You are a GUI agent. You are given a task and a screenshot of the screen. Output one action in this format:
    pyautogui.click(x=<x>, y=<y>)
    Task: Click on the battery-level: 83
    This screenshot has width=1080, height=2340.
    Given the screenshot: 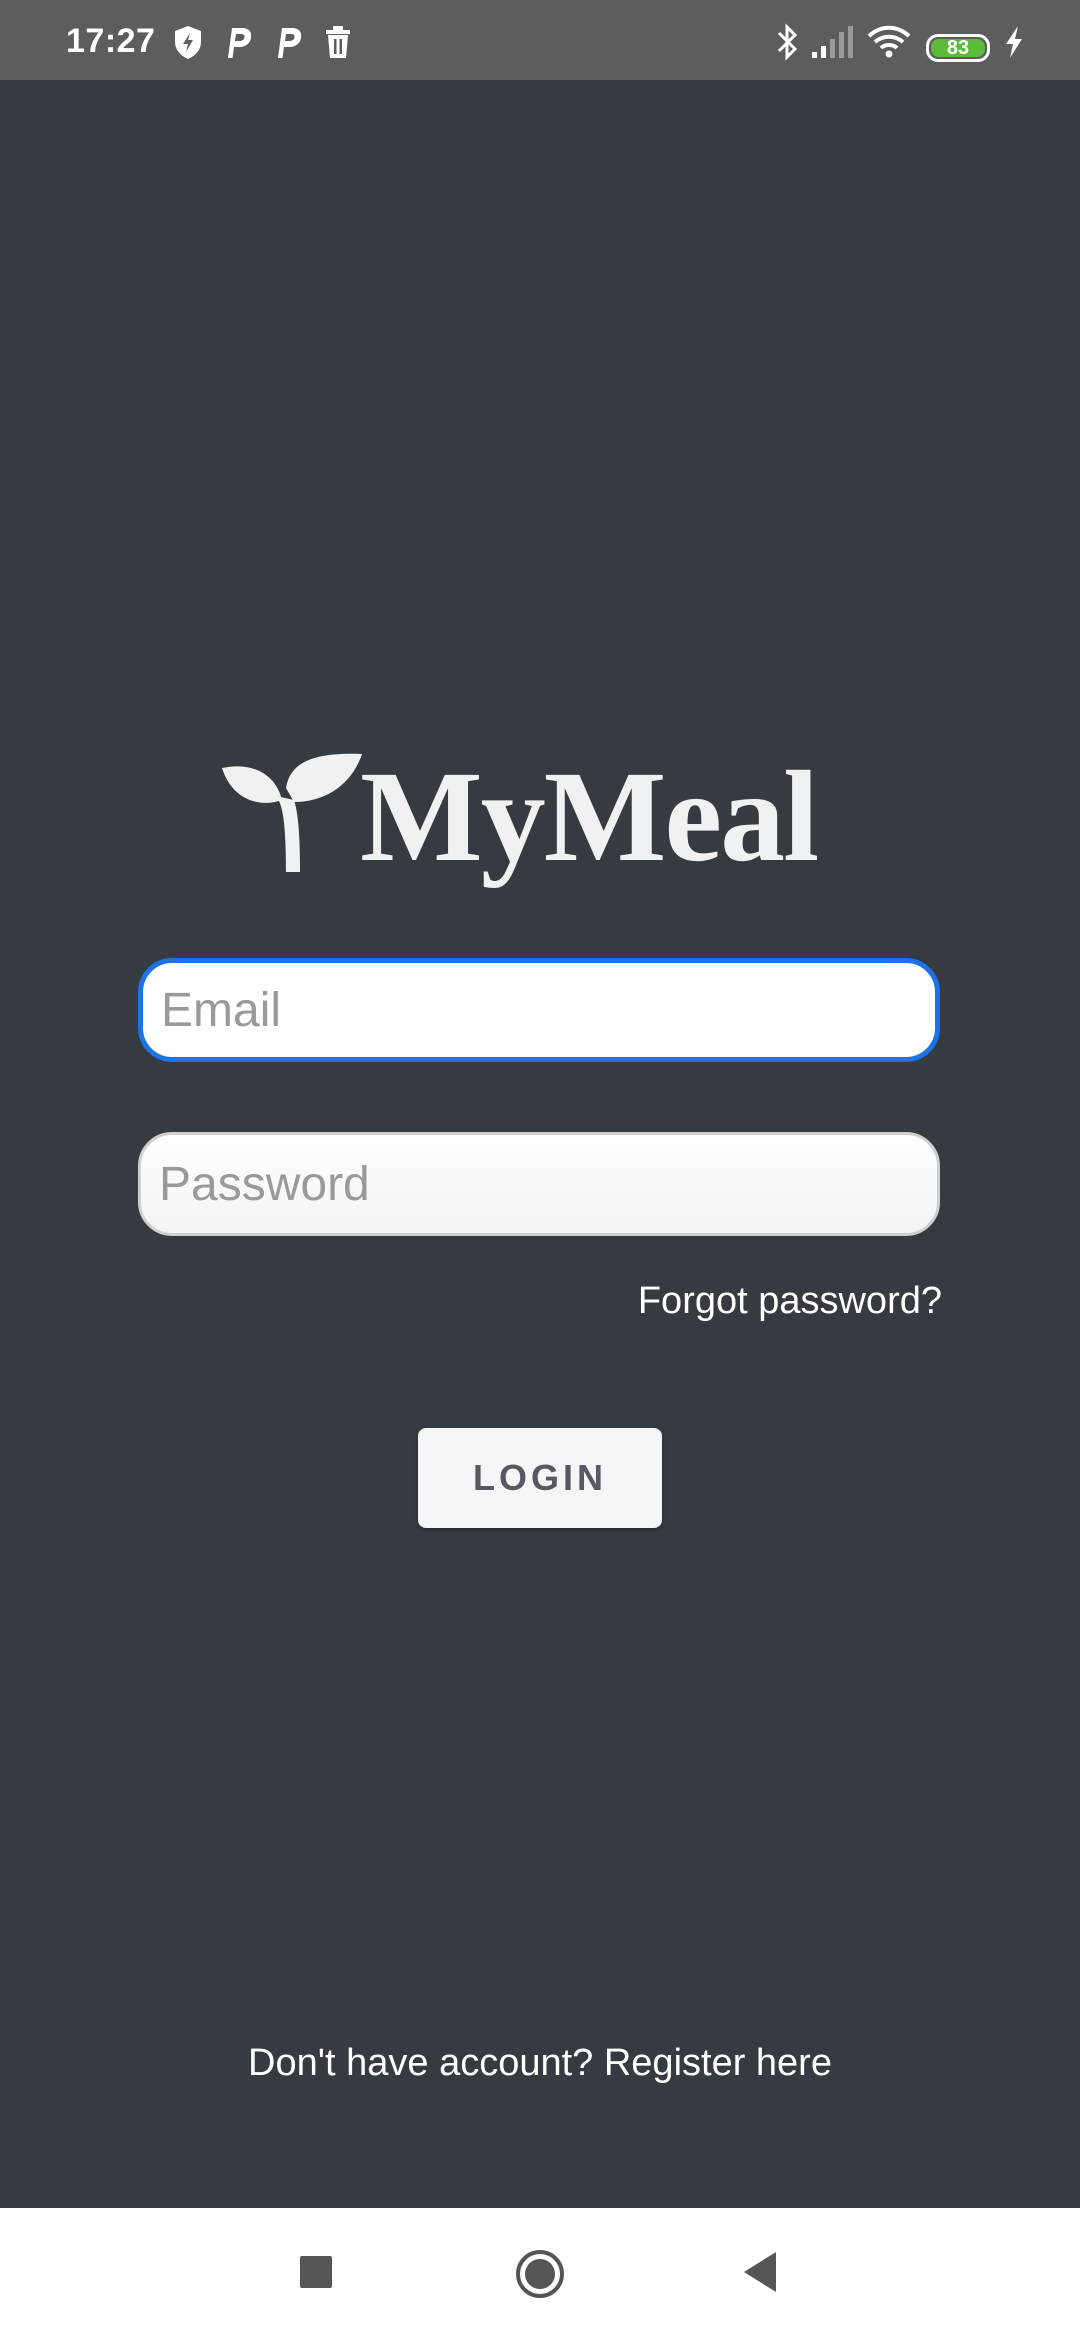 What is the action you would take?
    pyautogui.click(x=958, y=48)
    